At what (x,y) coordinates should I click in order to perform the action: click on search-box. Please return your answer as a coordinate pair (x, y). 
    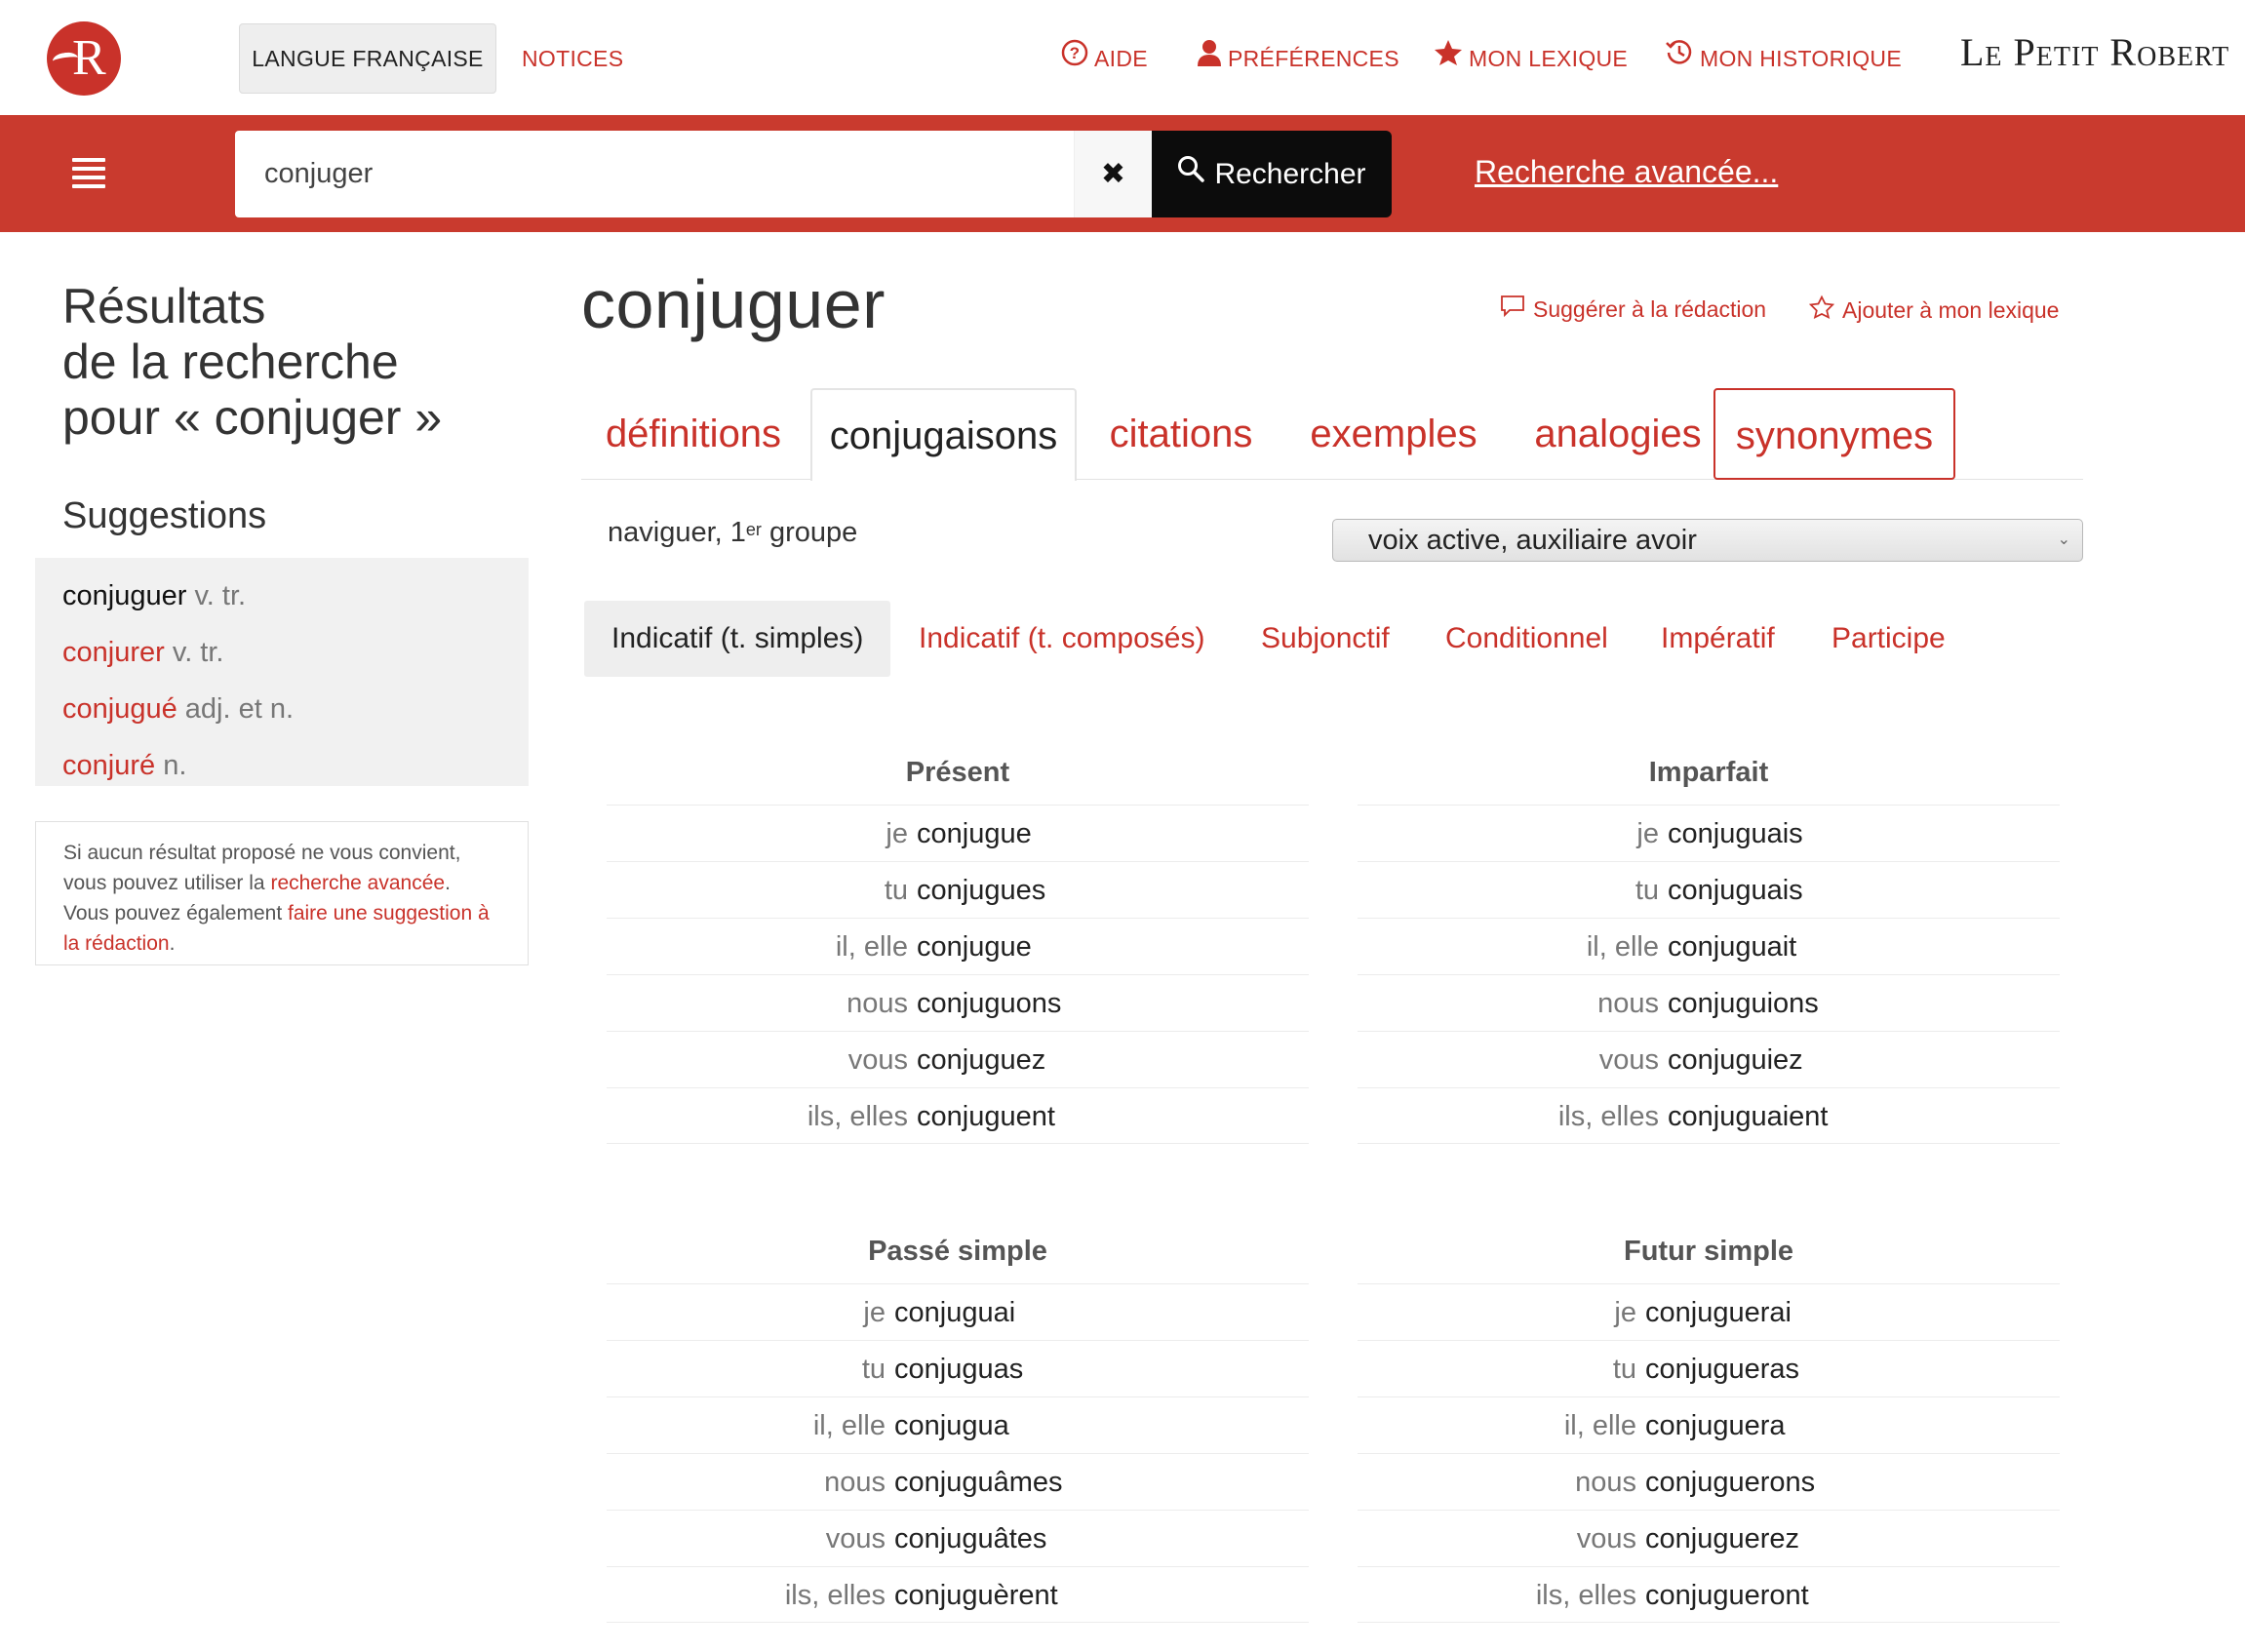
    Looking at the image, I should click on (693, 174).